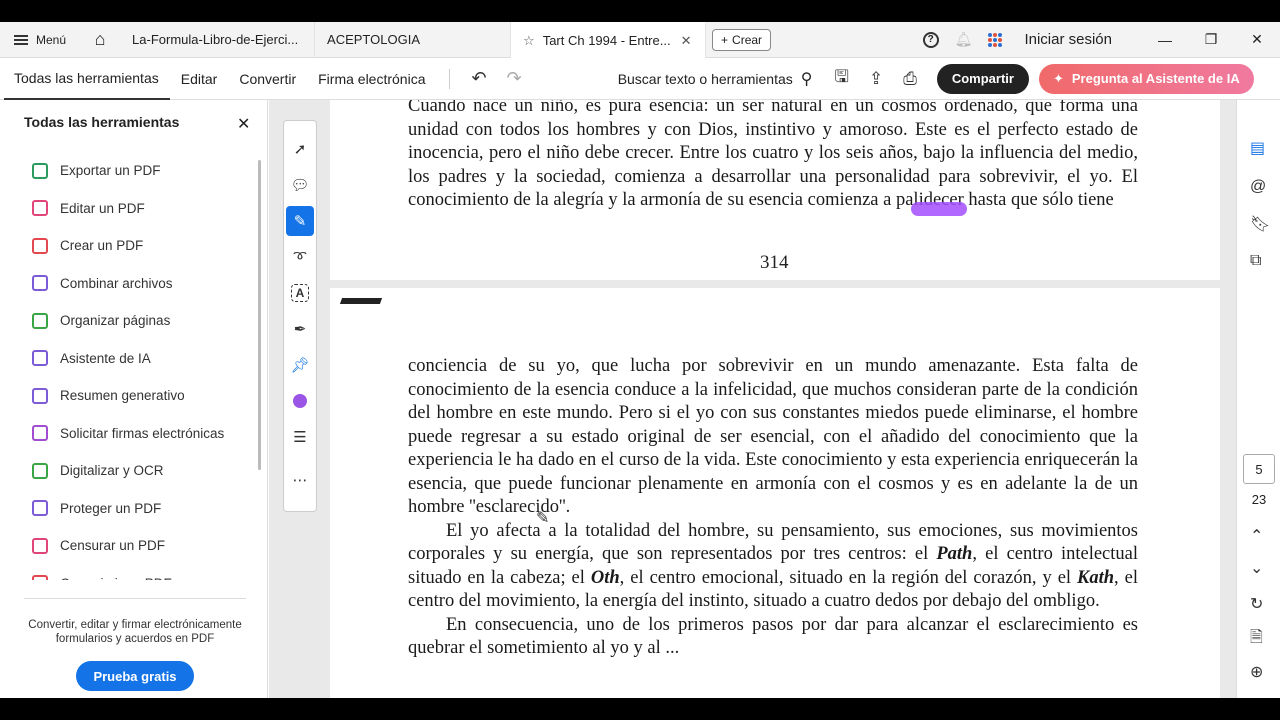  I want to click on share-button: Compartir, so click(982, 78).